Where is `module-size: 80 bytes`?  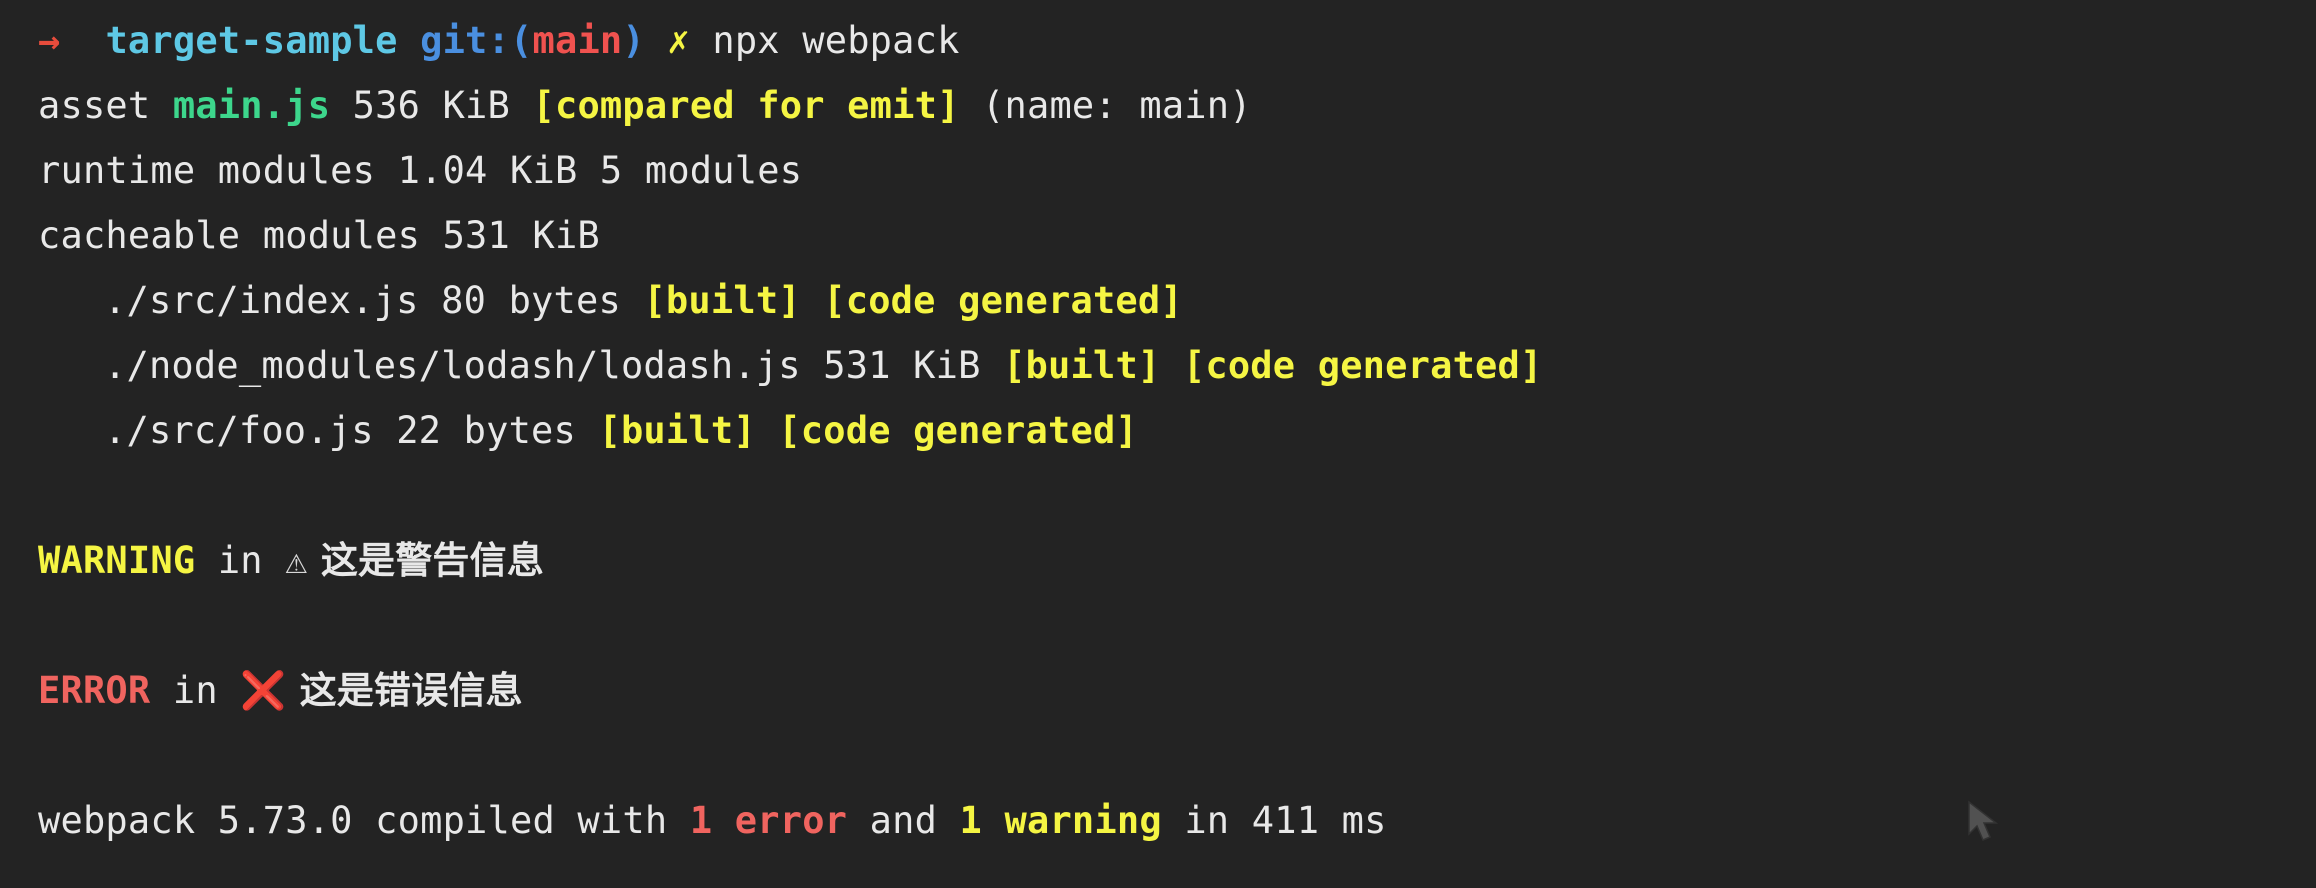
module-size: 80 bytes is located at coordinates (531, 300).